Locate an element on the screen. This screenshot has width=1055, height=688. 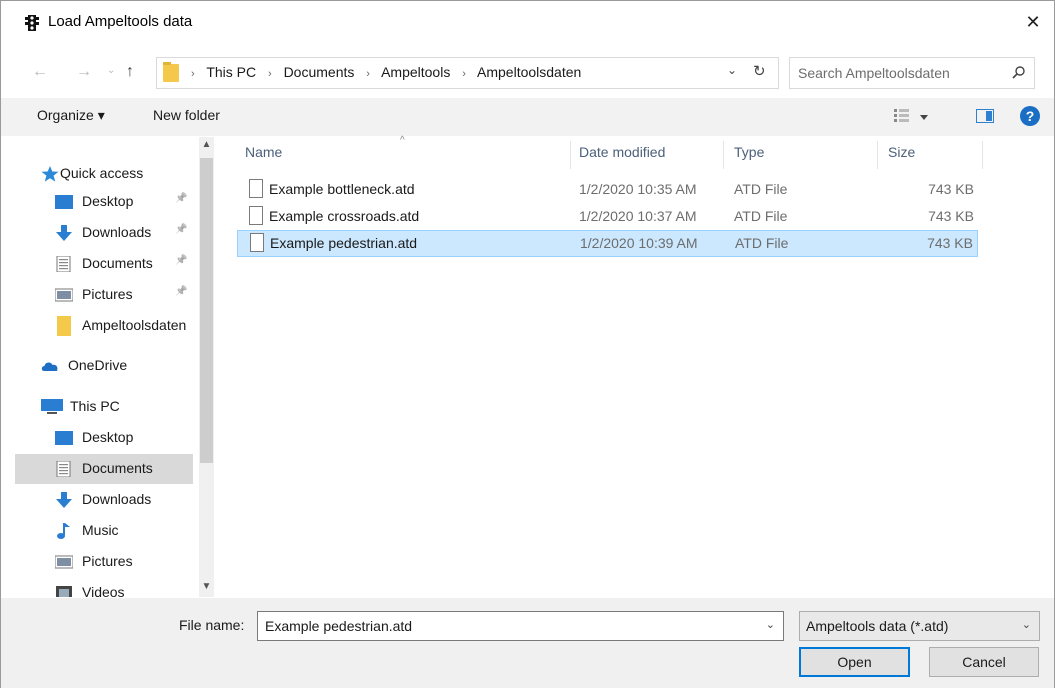
sidebar-item-pc-downloads: Downloads is located at coordinates (105, 500).